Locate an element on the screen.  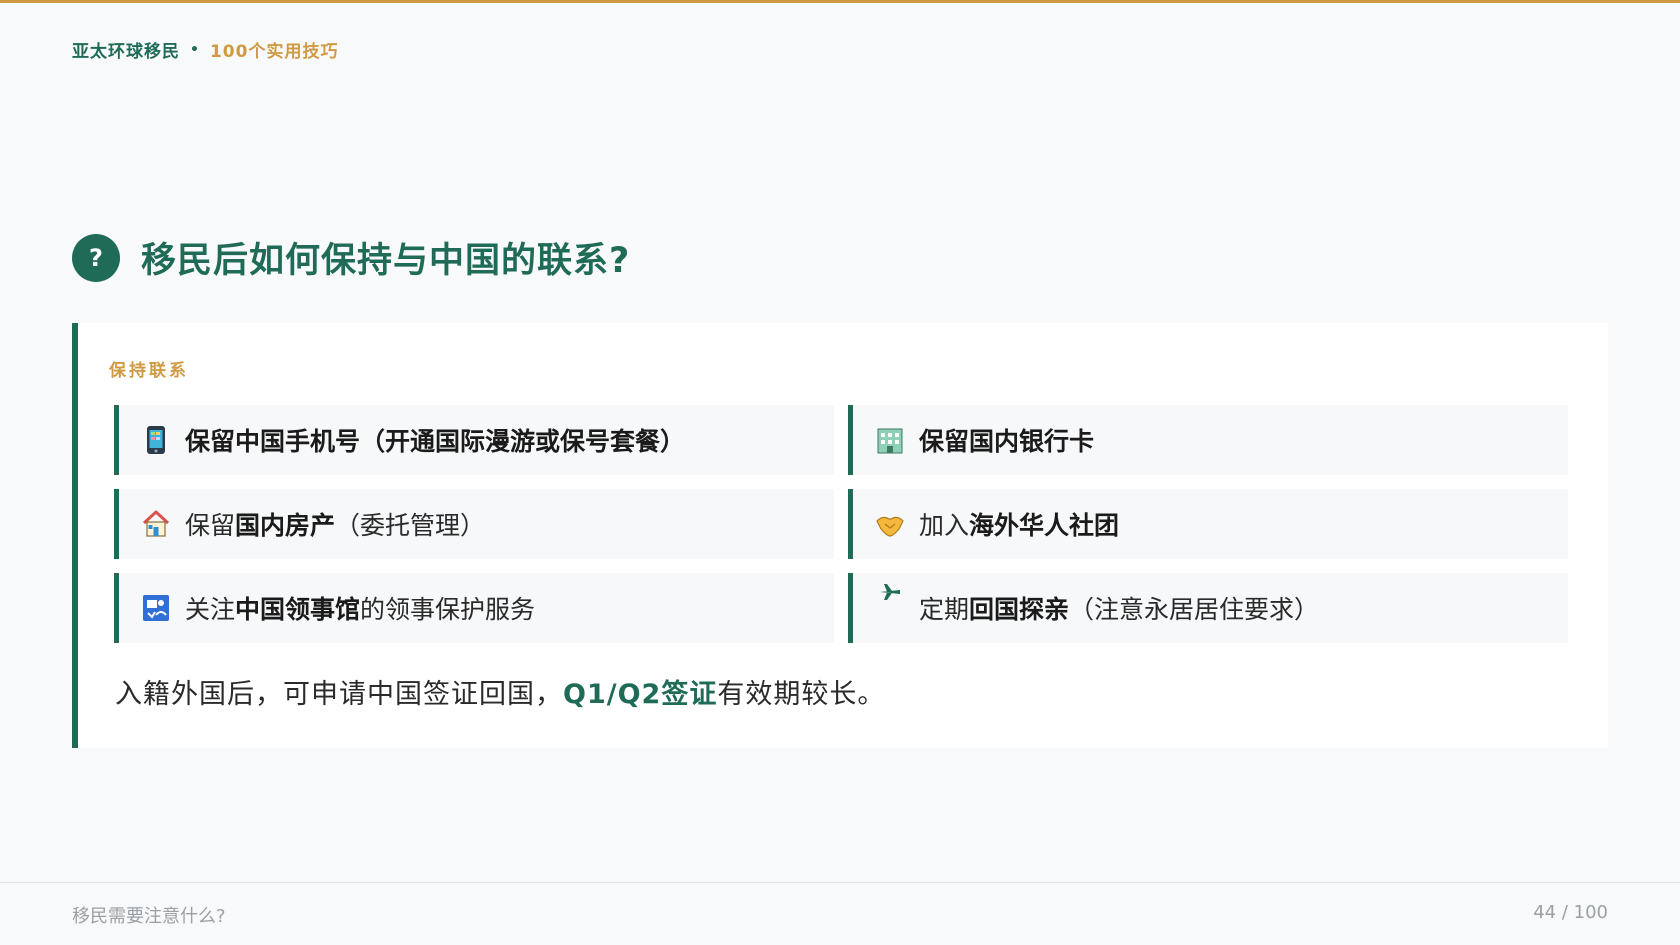
question-title-row: ? 移民后如何保持与中国的联系? is located at coordinates (351, 257).